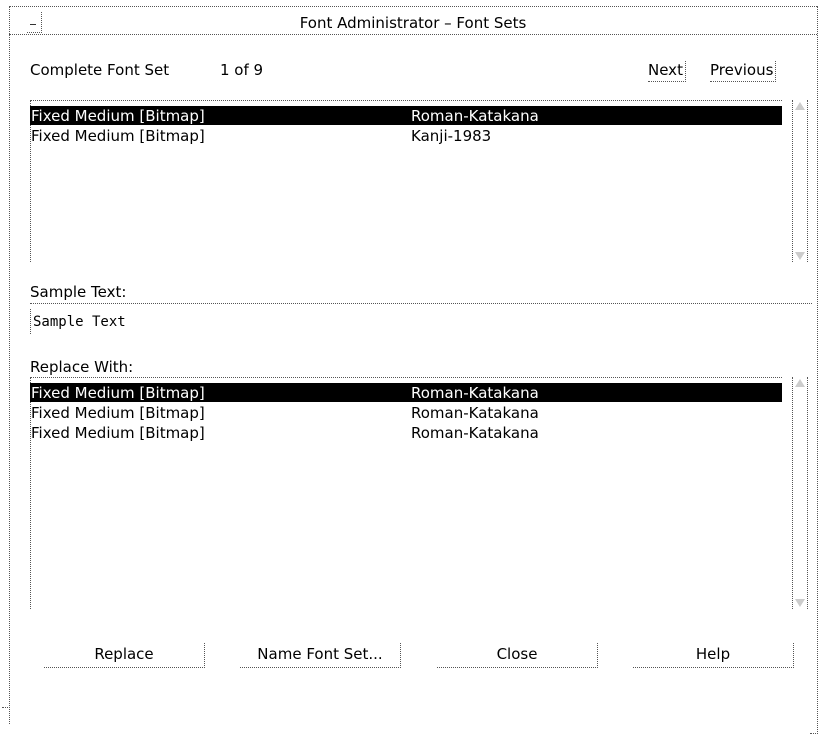 Image resolution: width=823 pixels, height=734 pixels. What do you see at coordinates (817, 370) in the screenshot?
I see `window-right-border` at bounding box center [817, 370].